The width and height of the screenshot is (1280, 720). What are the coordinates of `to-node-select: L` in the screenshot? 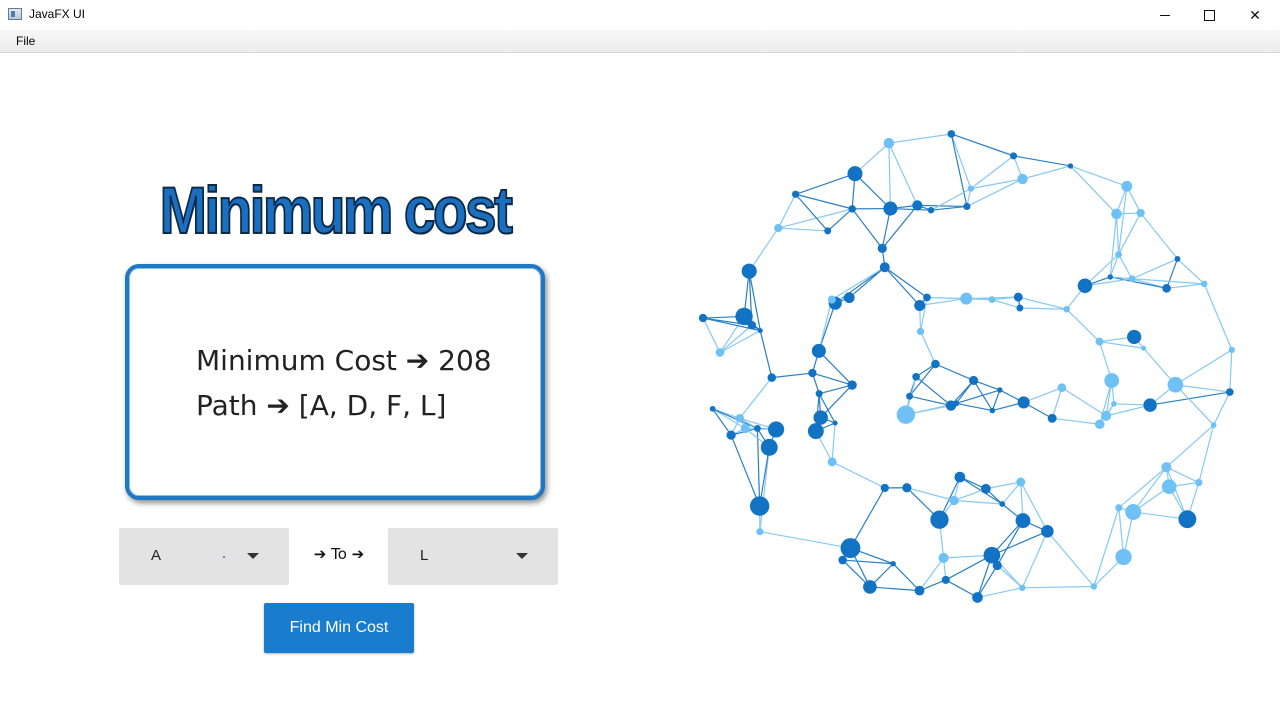 It's located at (473, 556).